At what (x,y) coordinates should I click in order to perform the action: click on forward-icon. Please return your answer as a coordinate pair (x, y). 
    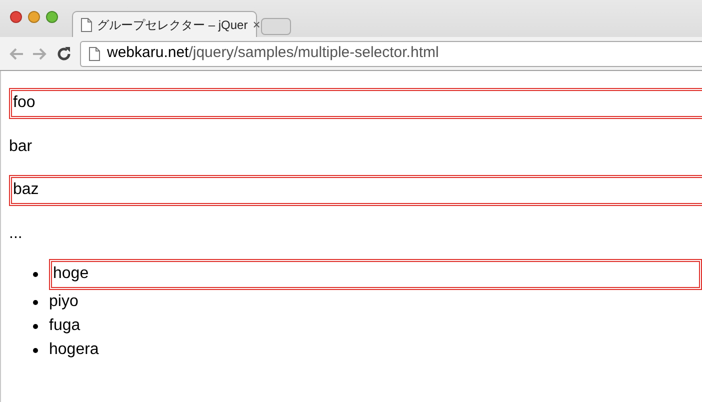
    Looking at the image, I should click on (40, 53).